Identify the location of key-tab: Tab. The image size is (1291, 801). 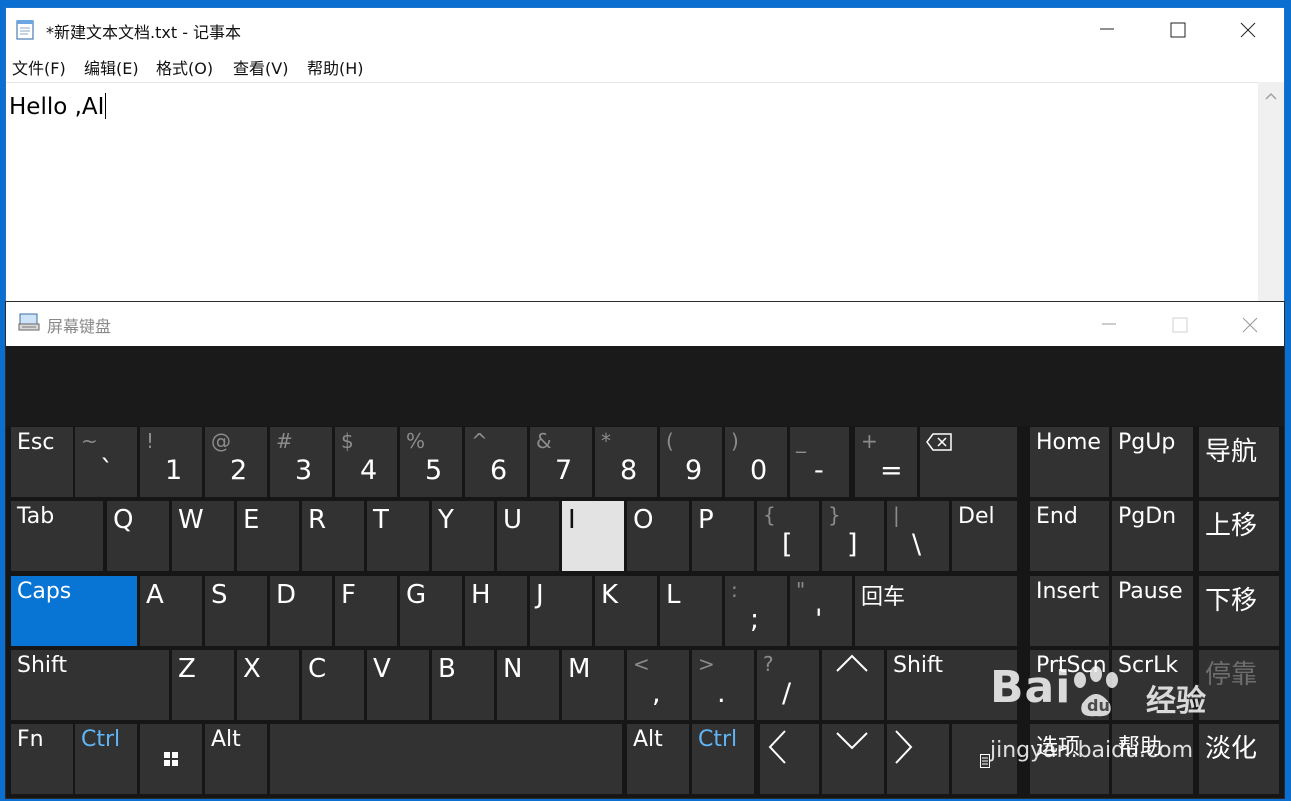
(57, 536).